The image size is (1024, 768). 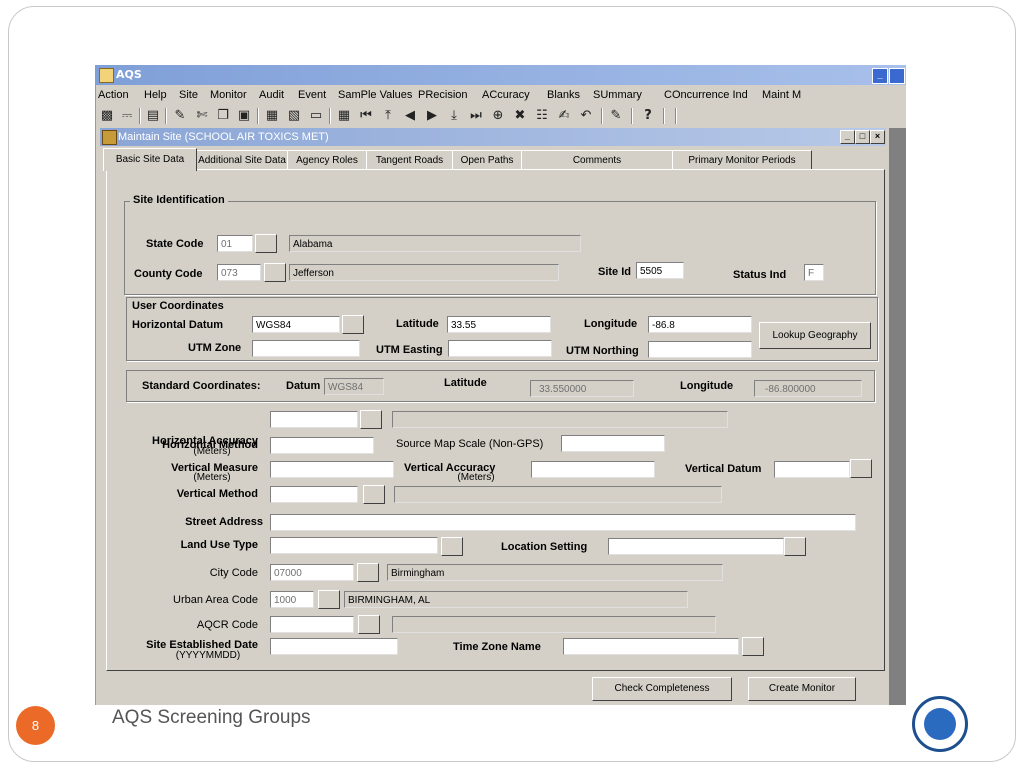 What do you see at coordinates (795, 546) in the screenshot?
I see `location-setting-lov-button` at bounding box center [795, 546].